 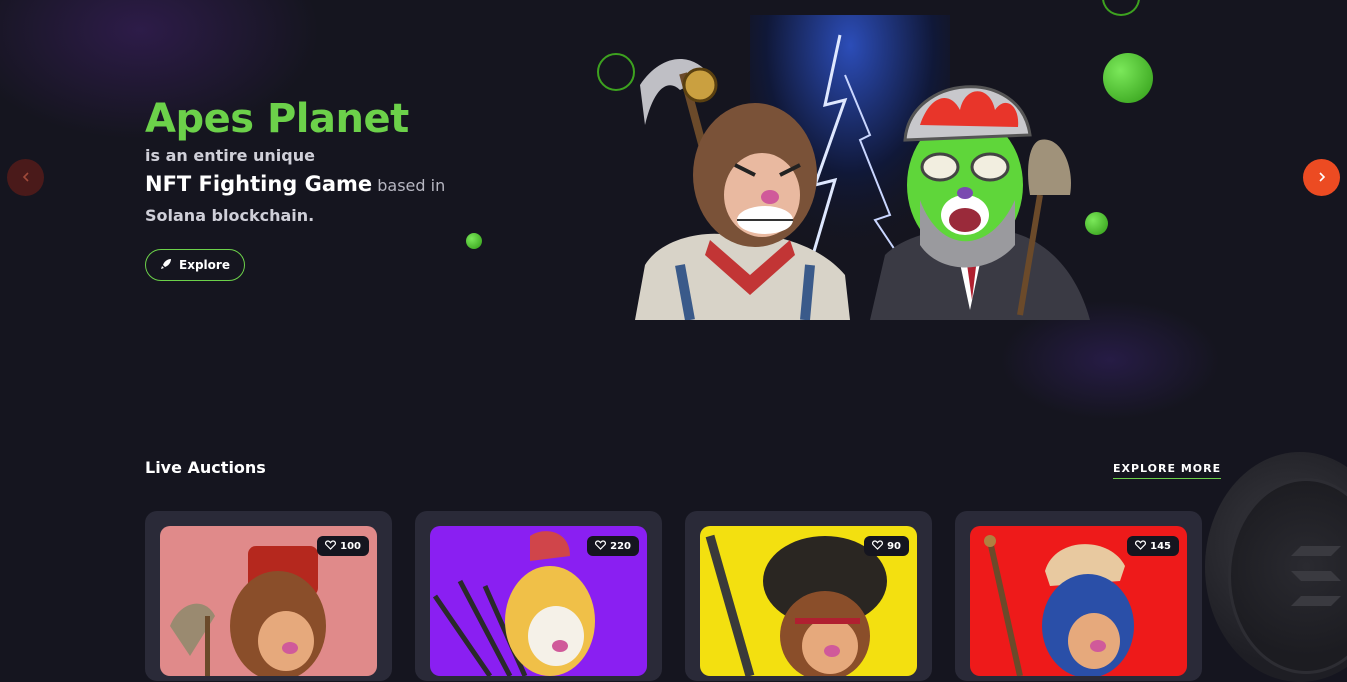 I want to click on likes-badge: 145, so click(x=1153, y=546).